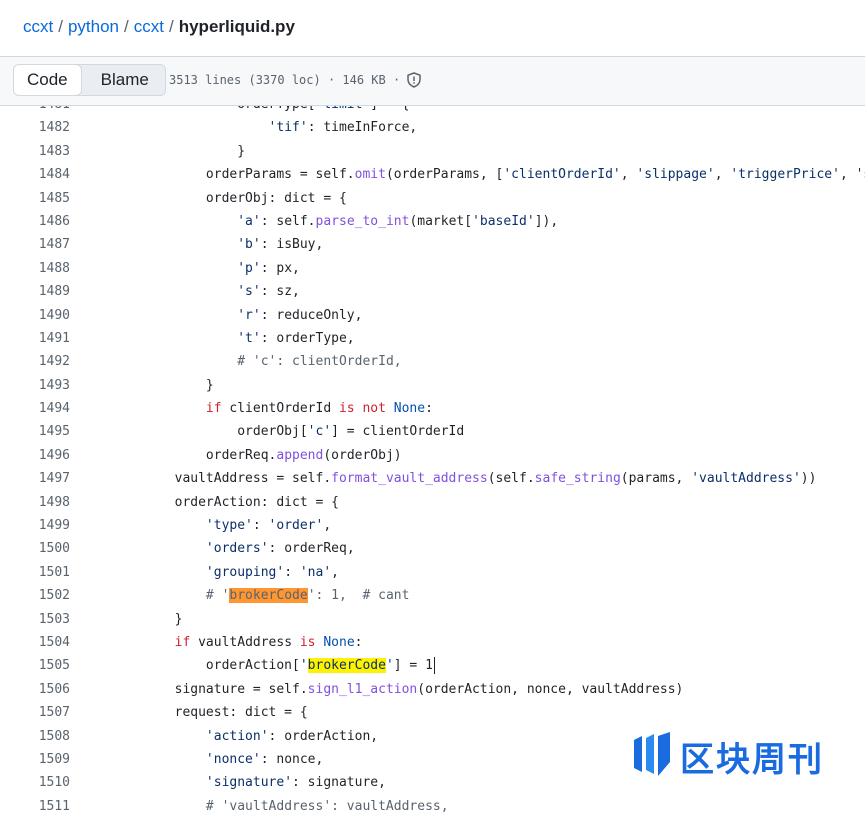 This screenshot has width=865, height=815. I want to click on code-line: 1511 # 'vaultAddress': vaultAddress,, so click(432, 805).